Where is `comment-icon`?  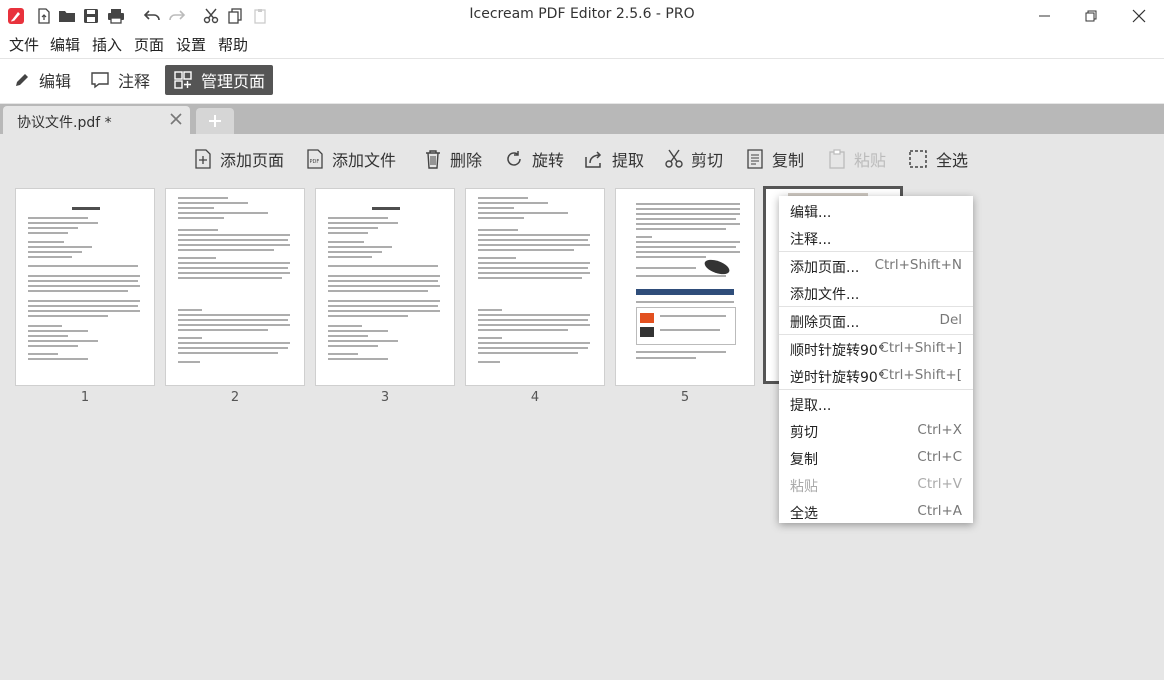
comment-icon is located at coordinates (100, 80).